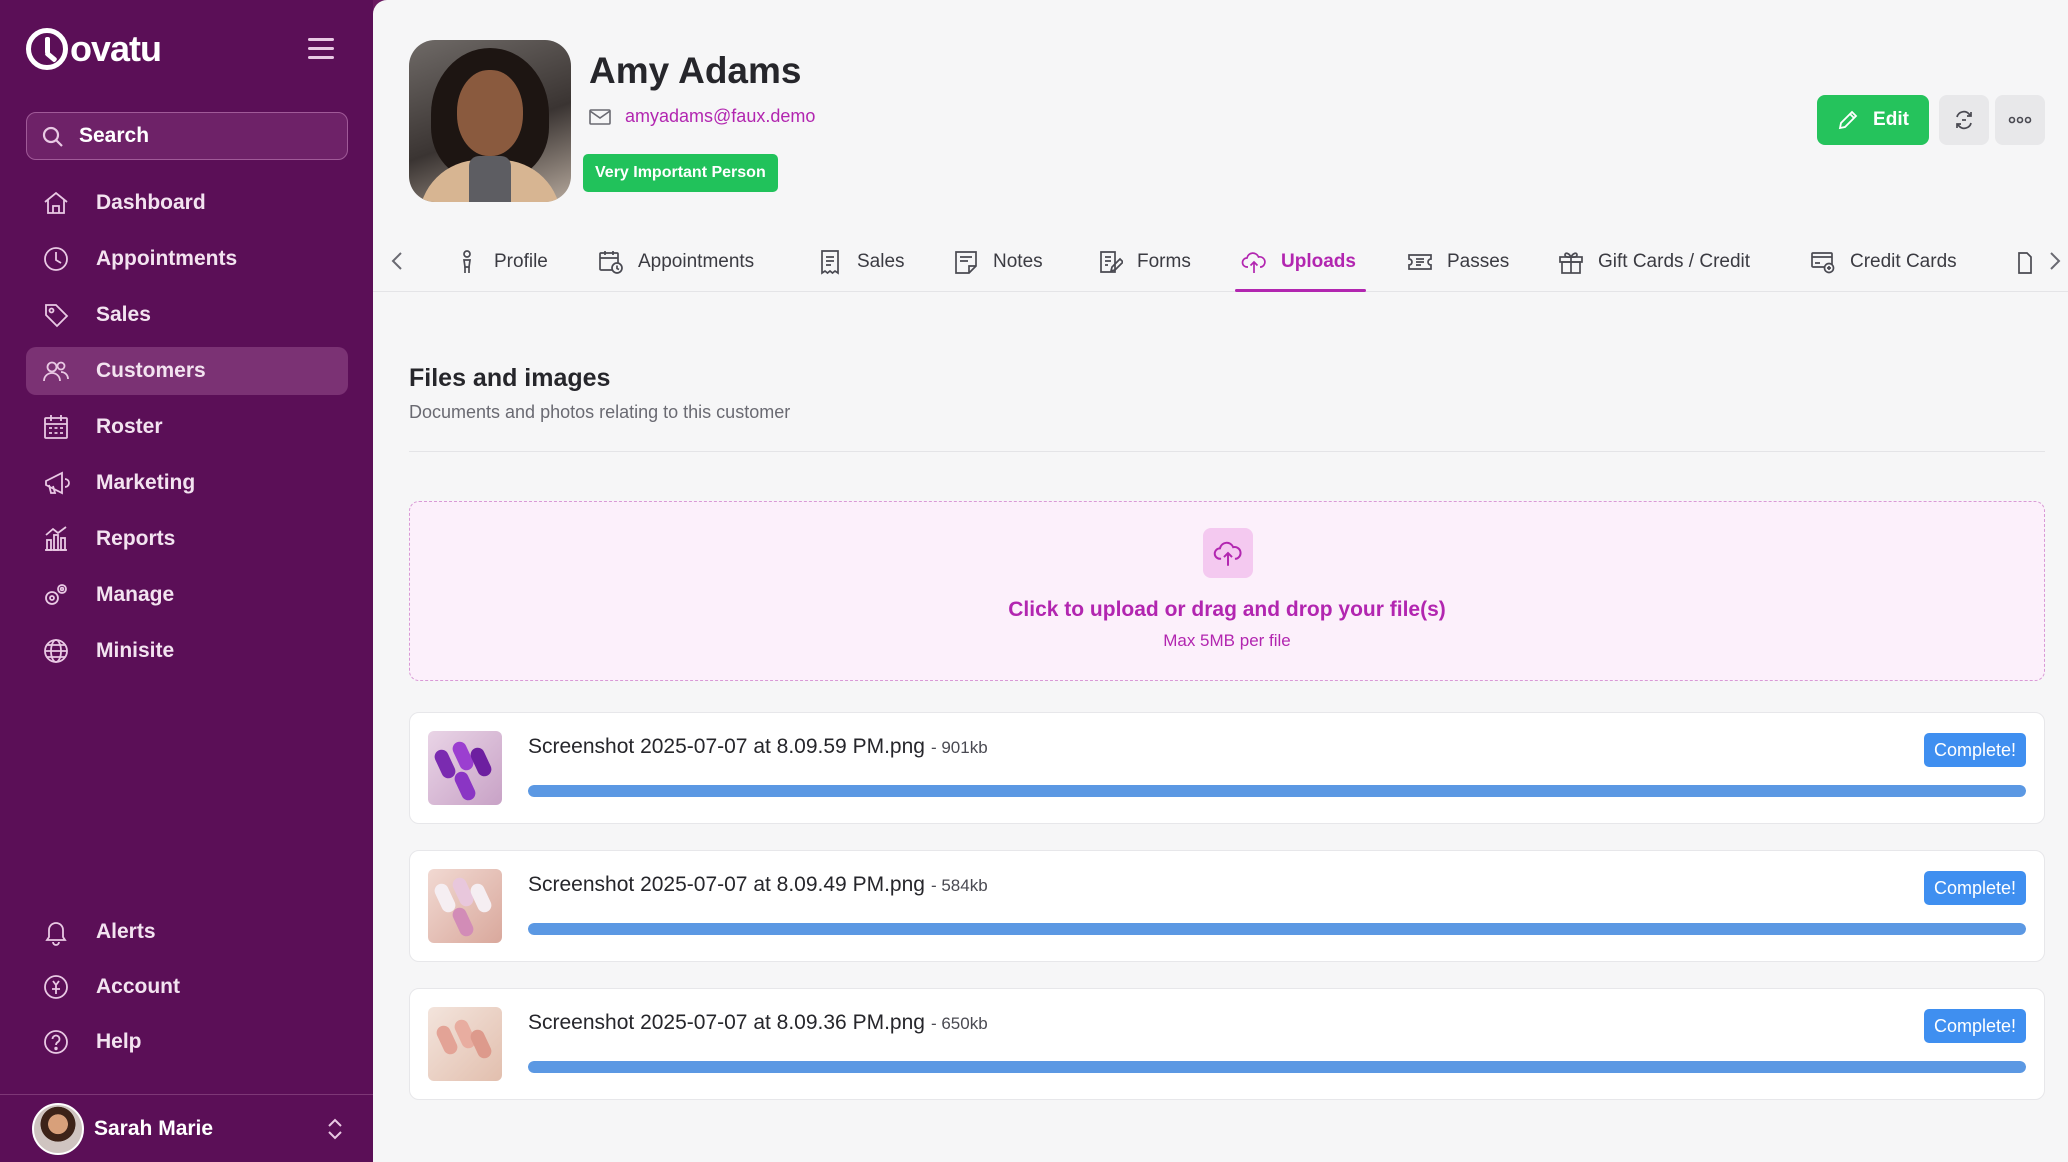  What do you see at coordinates (187, 427) in the screenshot?
I see `sidebar-item-roster: Roster` at bounding box center [187, 427].